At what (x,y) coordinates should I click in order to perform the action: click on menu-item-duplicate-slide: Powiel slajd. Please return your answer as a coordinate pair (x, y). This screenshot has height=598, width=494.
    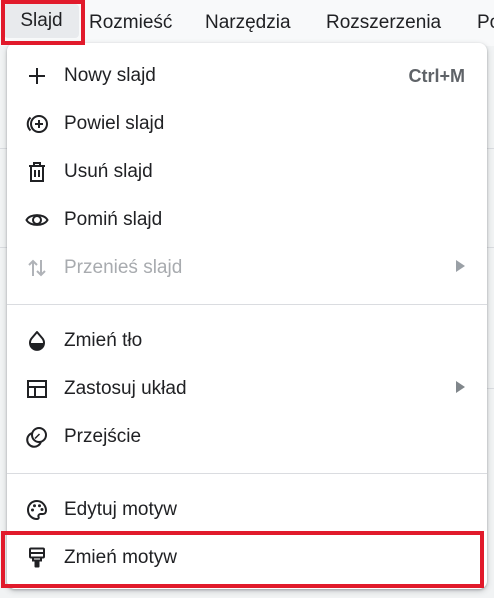
    Looking at the image, I should click on (247, 124).